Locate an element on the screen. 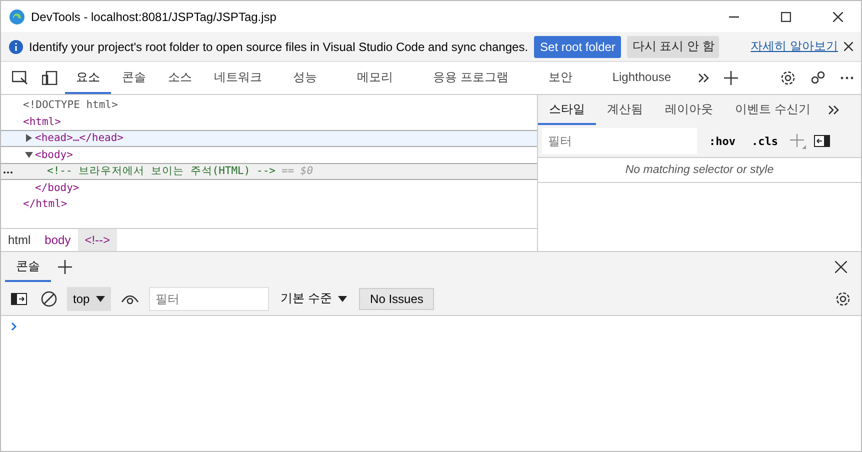 The width and height of the screenshot is (862, 452). log-level-dropdown: 기본 수준 is located at coordinates (314, 298).